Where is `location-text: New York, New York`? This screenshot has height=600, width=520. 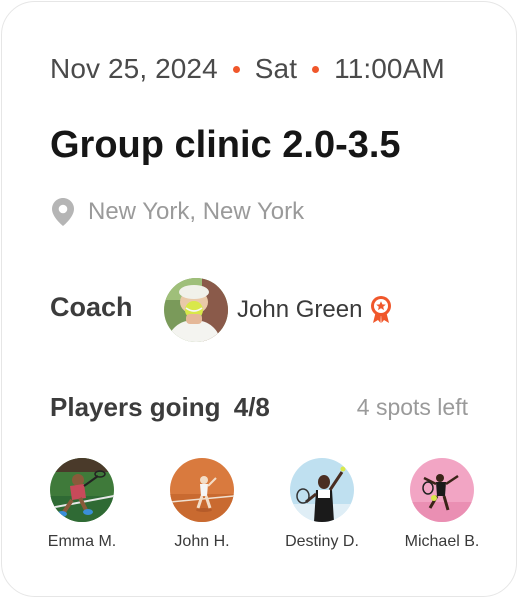 location-text: New York, New York is located at coordinates (196, 211).